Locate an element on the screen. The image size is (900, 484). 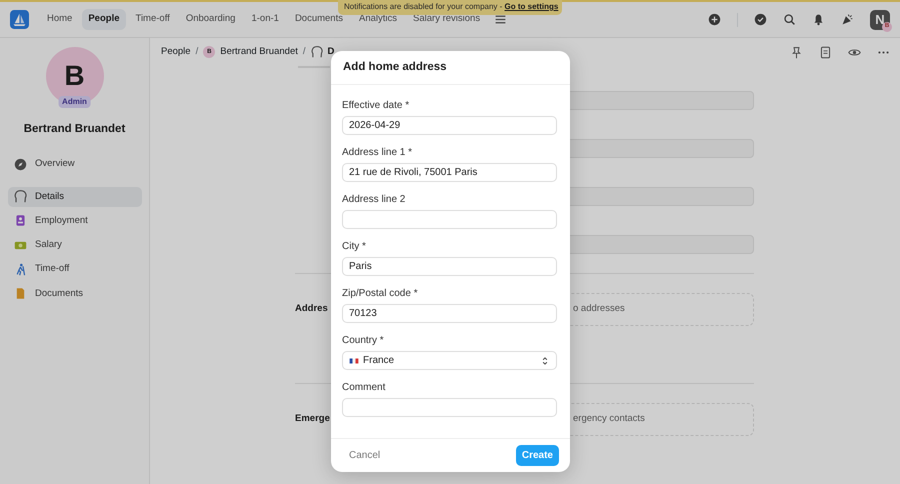
input-field: 21 rue de Rivoli, 75001 Paris is located at coordinates (449, 172).